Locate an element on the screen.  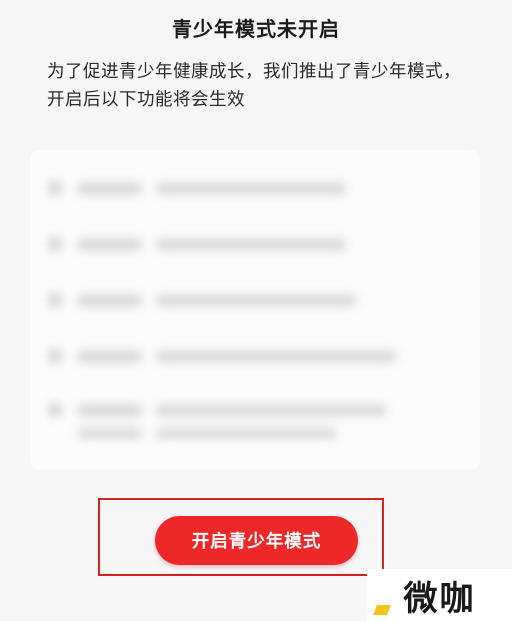
watermark-accent-icon is located at coordinates (382, 610).